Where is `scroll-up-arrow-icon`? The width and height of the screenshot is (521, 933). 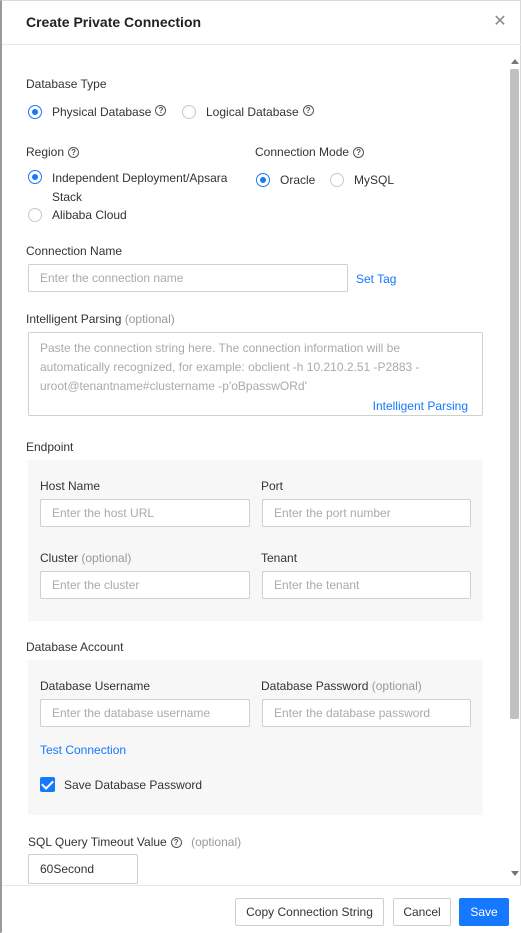
scroll-up-arrow-icon is located at coordinates (515, 61).